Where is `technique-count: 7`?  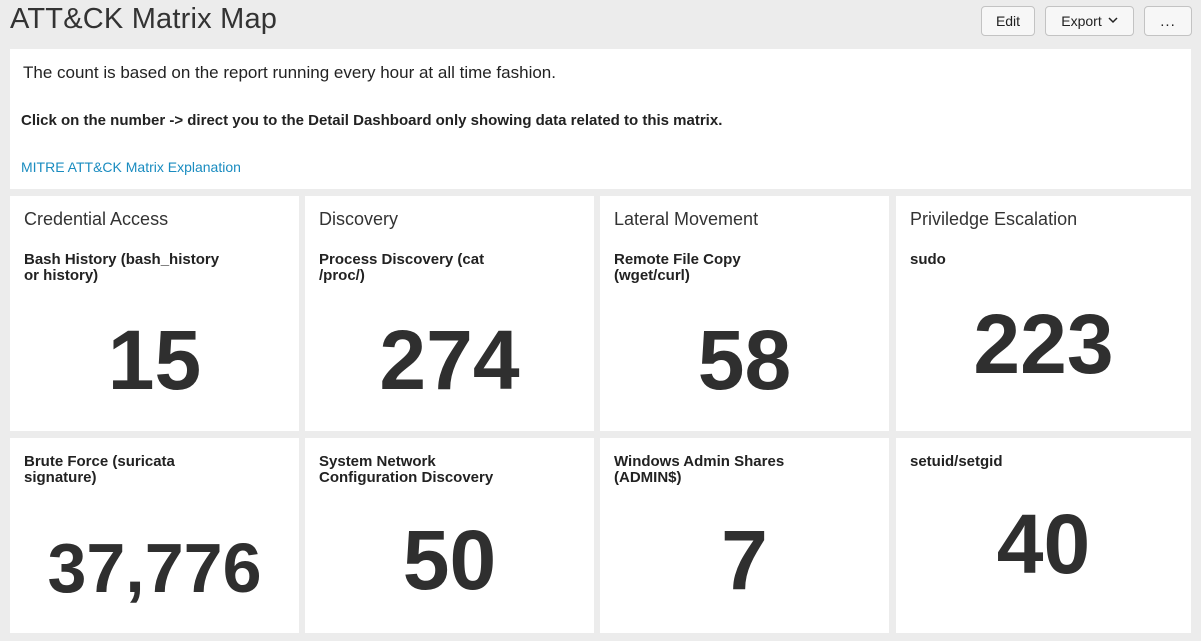 technique-count: 7 is located at coordinates (744, 560).